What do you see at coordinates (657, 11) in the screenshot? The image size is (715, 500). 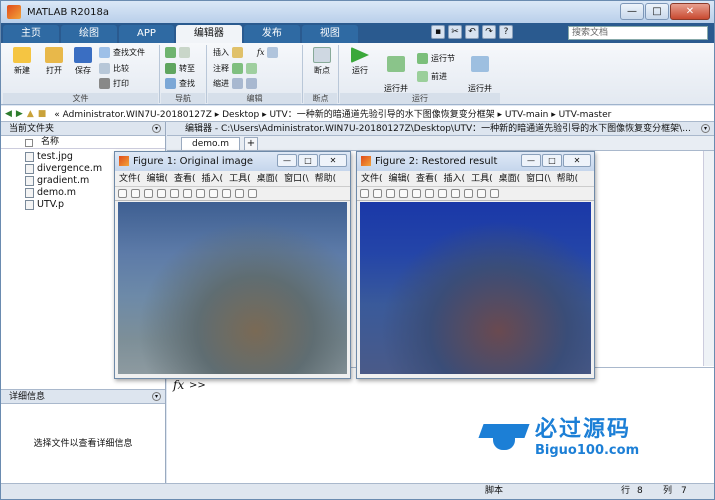 I see `maximize-button: □` at bounding box center [657, 11].